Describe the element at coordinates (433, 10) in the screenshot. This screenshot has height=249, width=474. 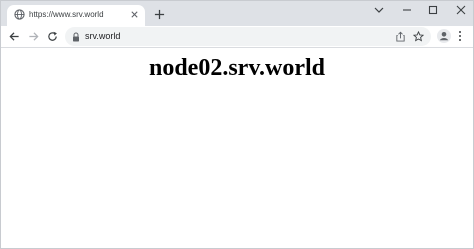
I see `maximize-icon` at that location.